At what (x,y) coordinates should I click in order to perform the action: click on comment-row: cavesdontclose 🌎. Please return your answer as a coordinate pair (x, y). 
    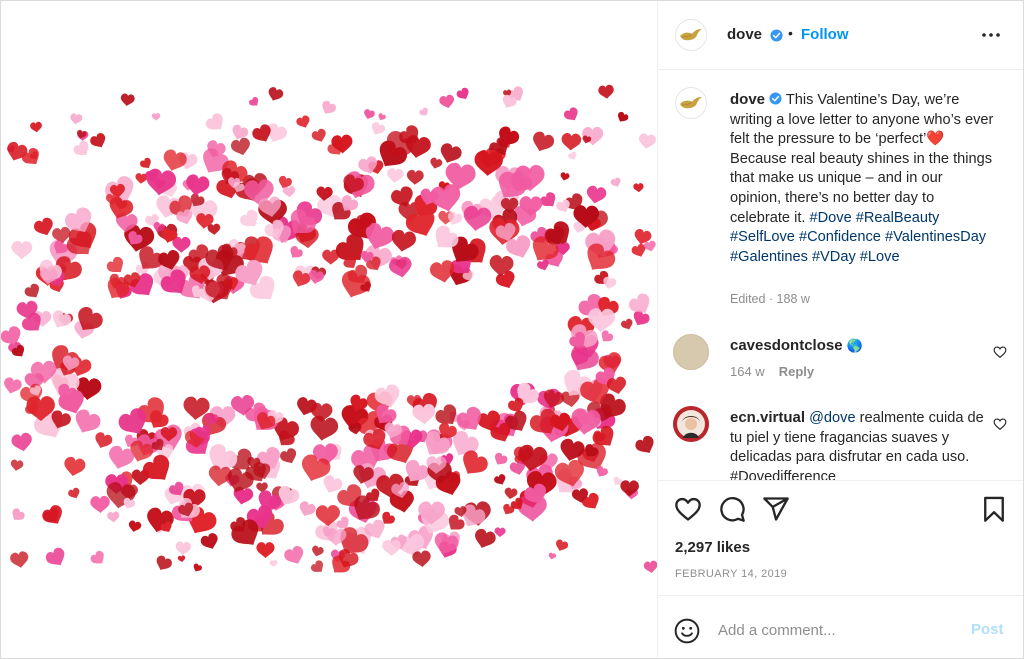
    Looking at the image, I should click on (796, 345).